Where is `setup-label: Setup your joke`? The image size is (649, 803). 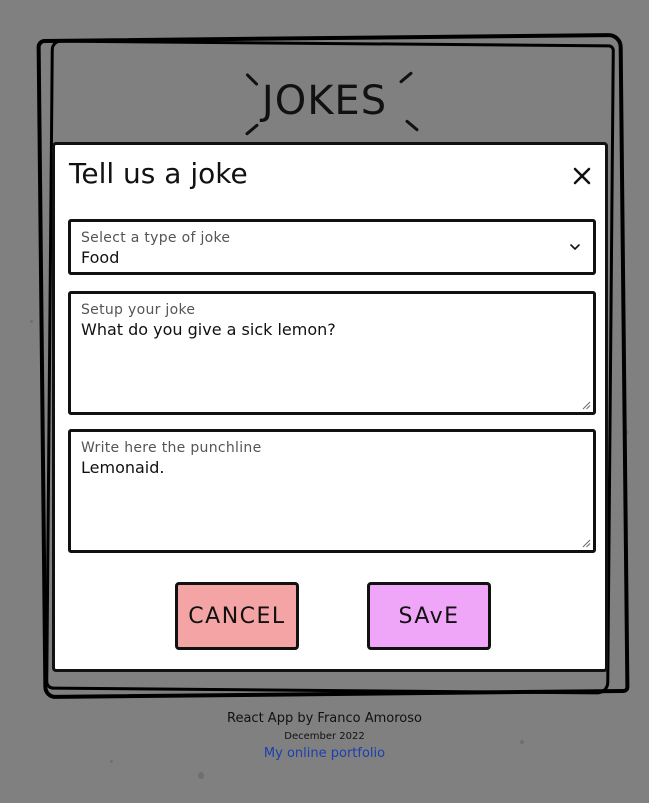
setup-label: Setup your joke is located at coordinates (138, 310).